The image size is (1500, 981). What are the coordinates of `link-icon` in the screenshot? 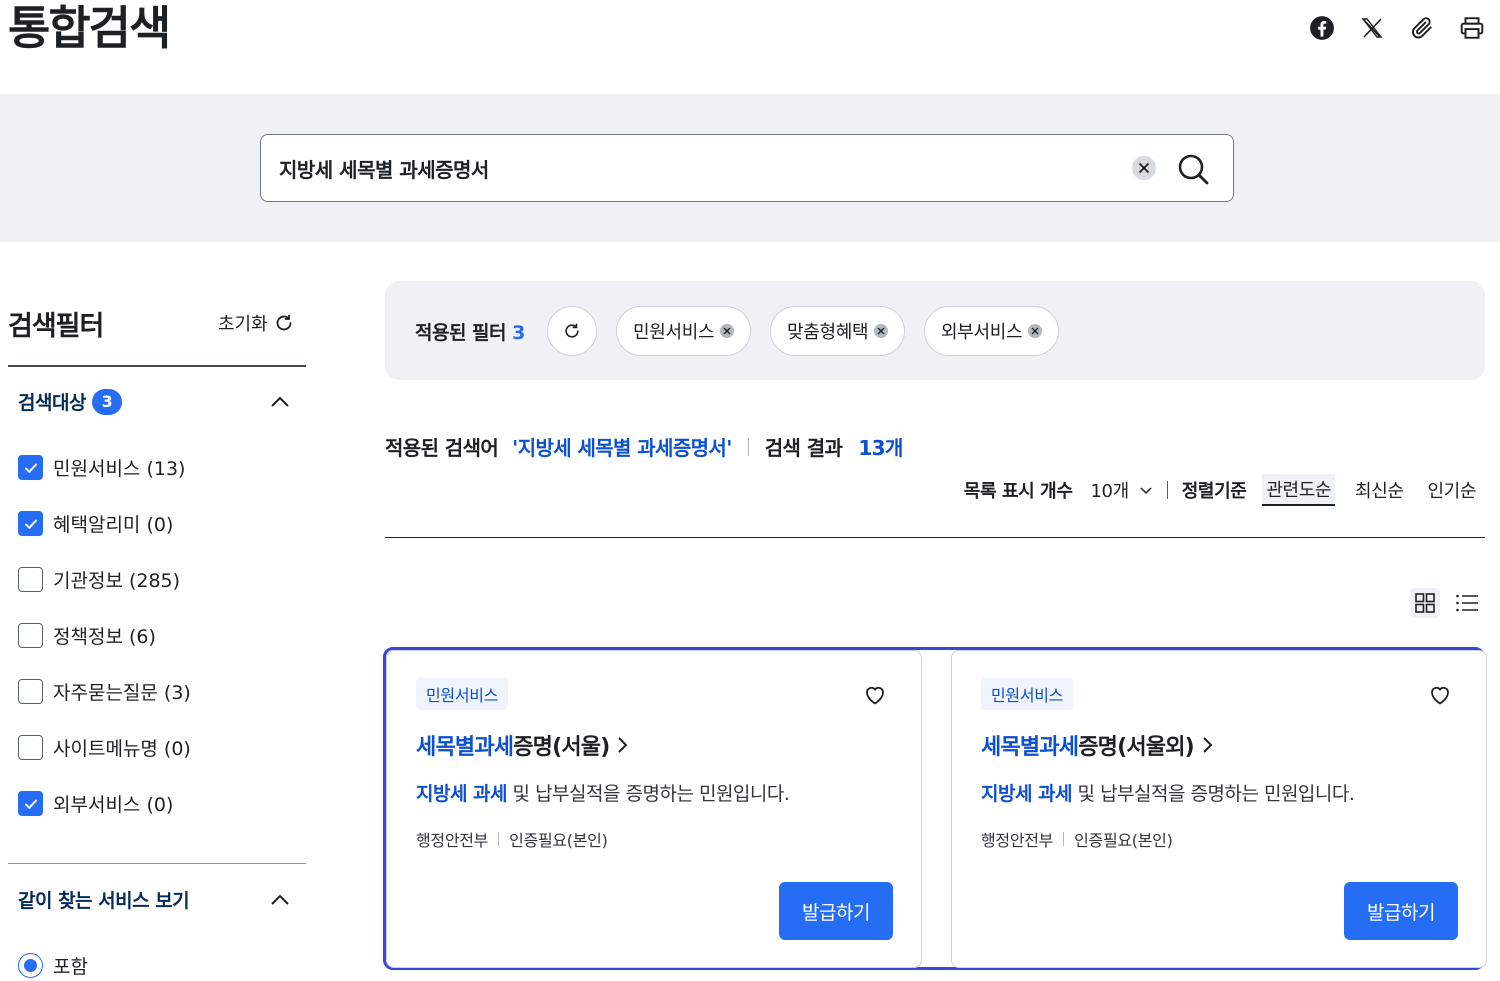 It's located at (1422, 28).